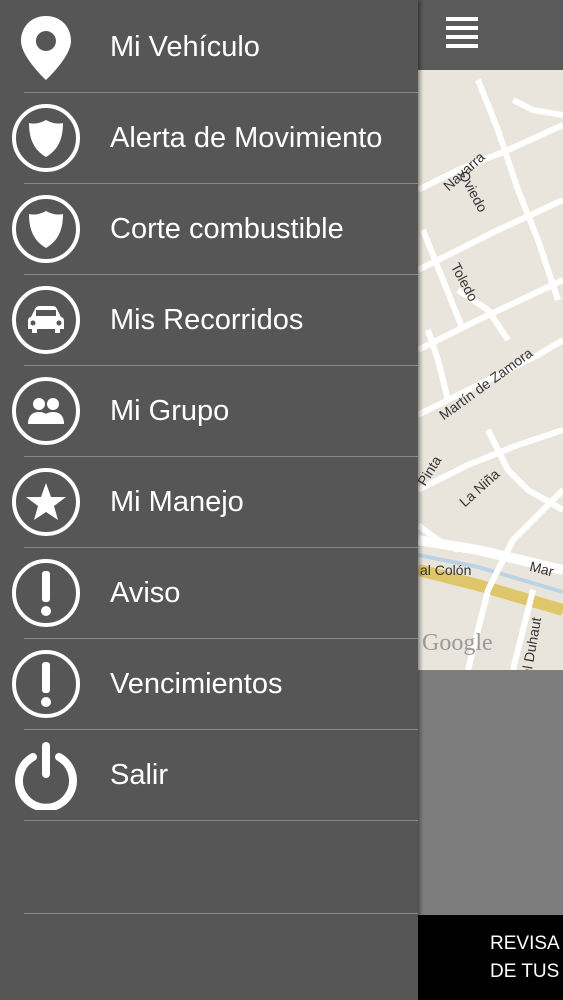  I want to click on menu-item-label: Vencimientos, so click(196, 684).